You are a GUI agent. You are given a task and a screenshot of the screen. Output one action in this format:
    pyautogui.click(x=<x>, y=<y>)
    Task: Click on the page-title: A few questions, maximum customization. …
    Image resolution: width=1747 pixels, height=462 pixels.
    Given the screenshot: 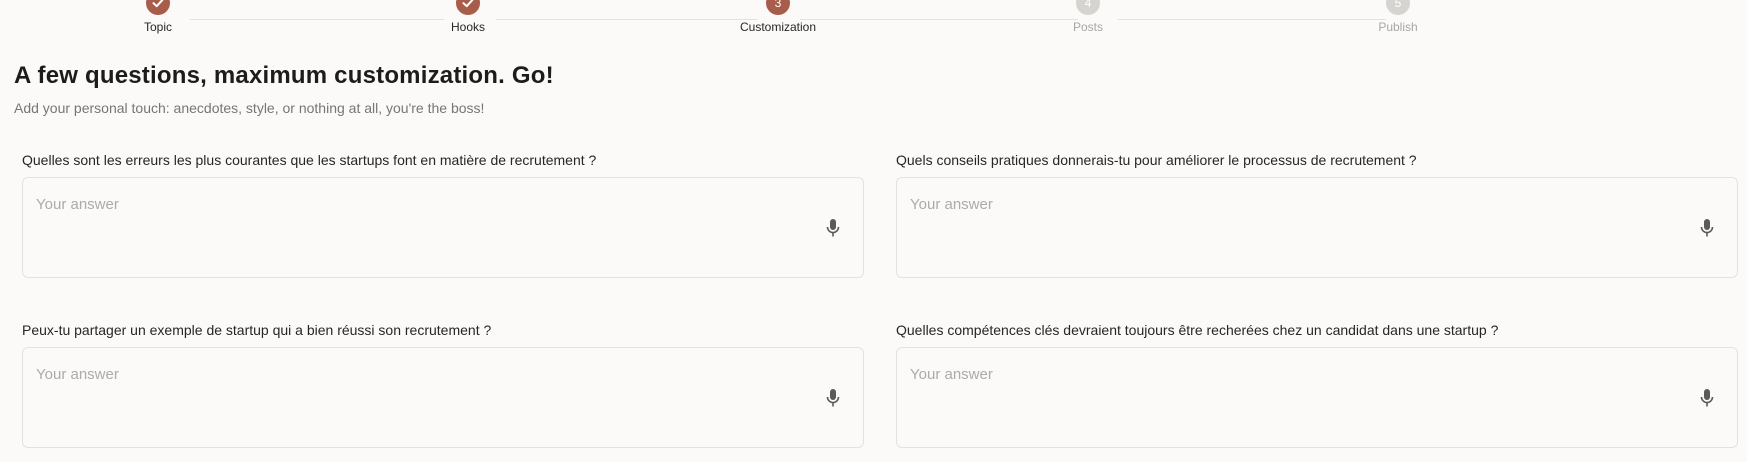 What is the action you would take?
    pyautogui.click(x=284, y=75)
    